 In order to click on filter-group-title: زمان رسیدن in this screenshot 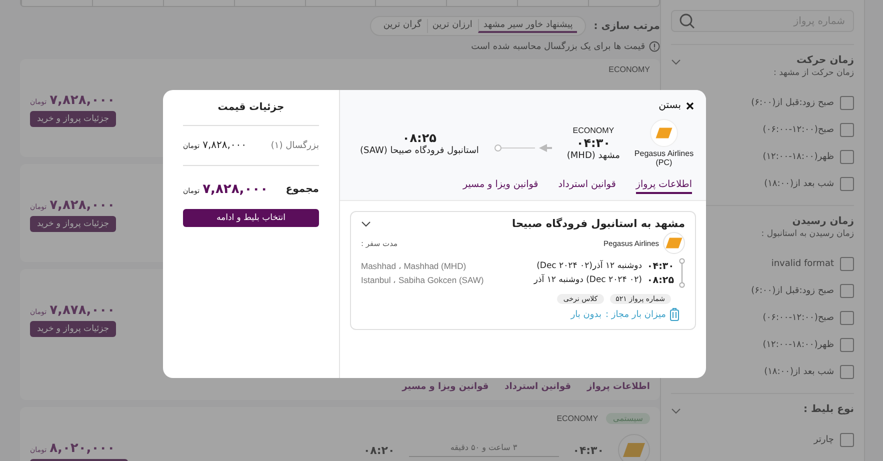, I will do `click(822, 221)`.